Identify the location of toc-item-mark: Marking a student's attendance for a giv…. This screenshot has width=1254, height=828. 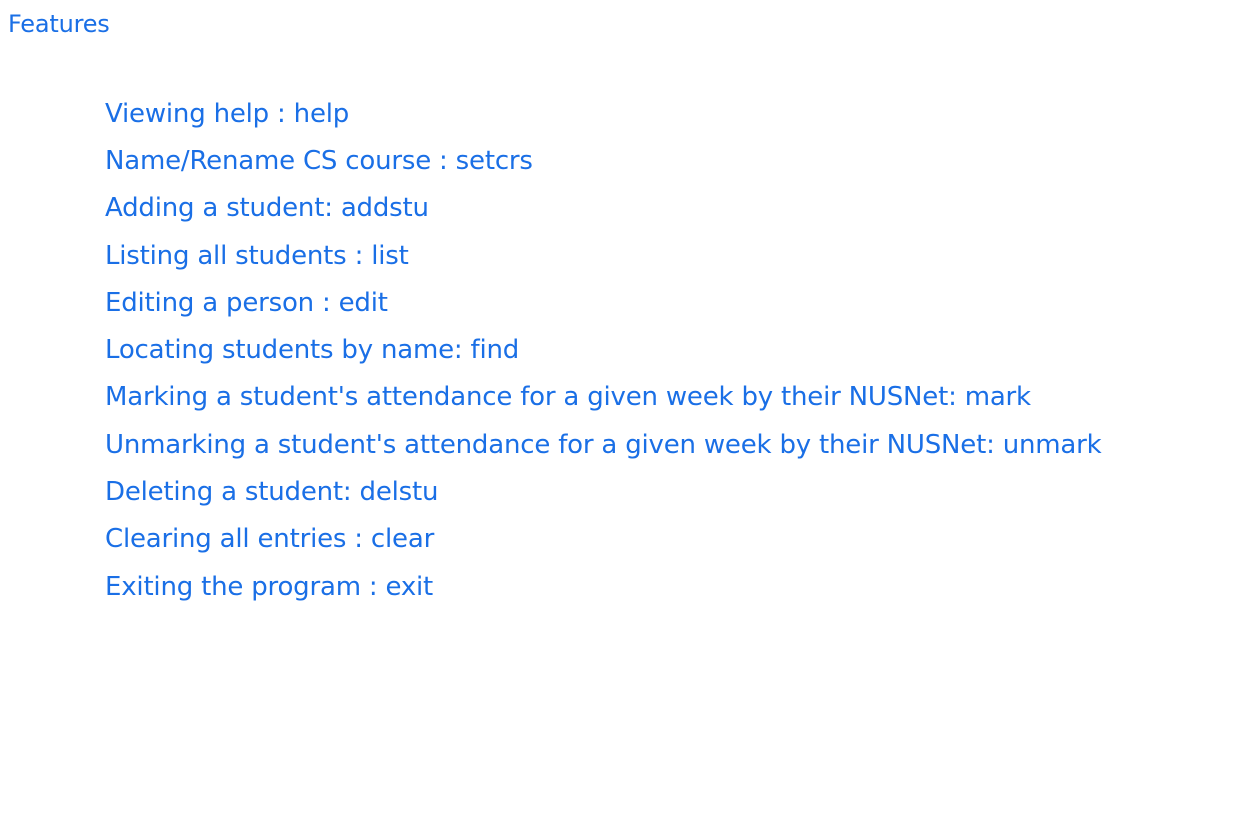
(676, 397).